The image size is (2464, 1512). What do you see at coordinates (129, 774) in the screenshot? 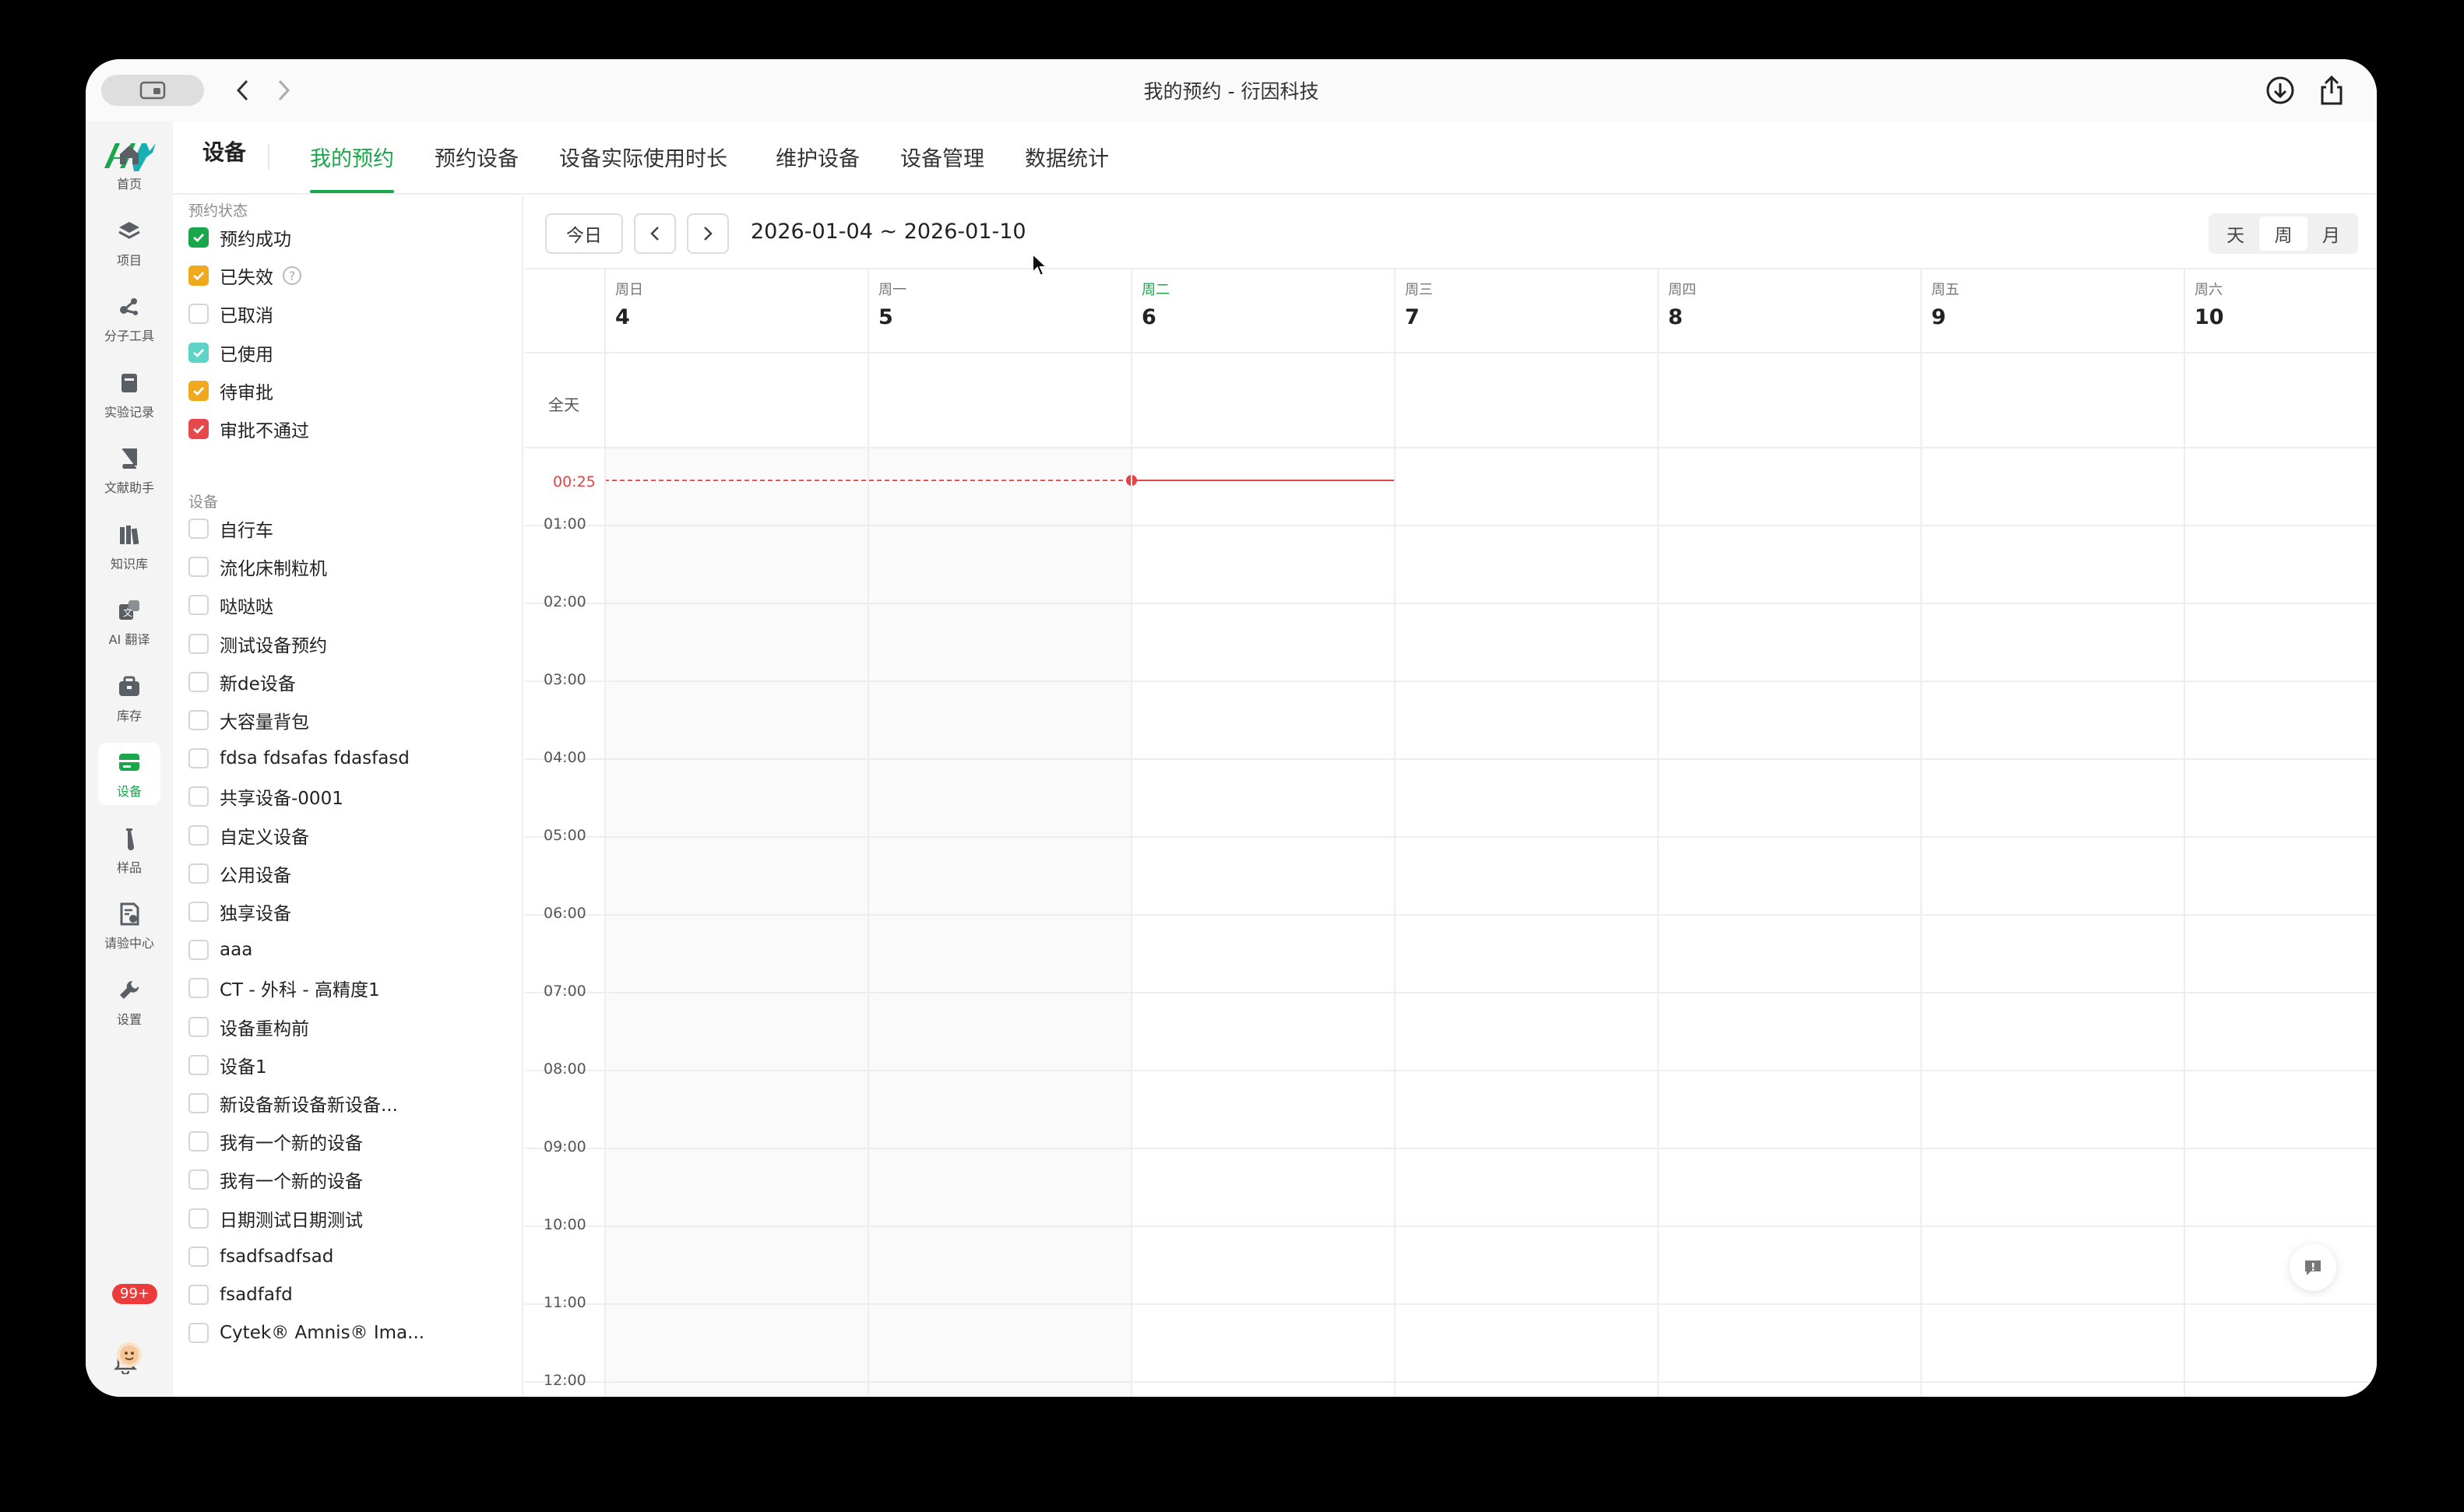
I see `sidebar-item-device: 设备` at bounding box center [129, 774].